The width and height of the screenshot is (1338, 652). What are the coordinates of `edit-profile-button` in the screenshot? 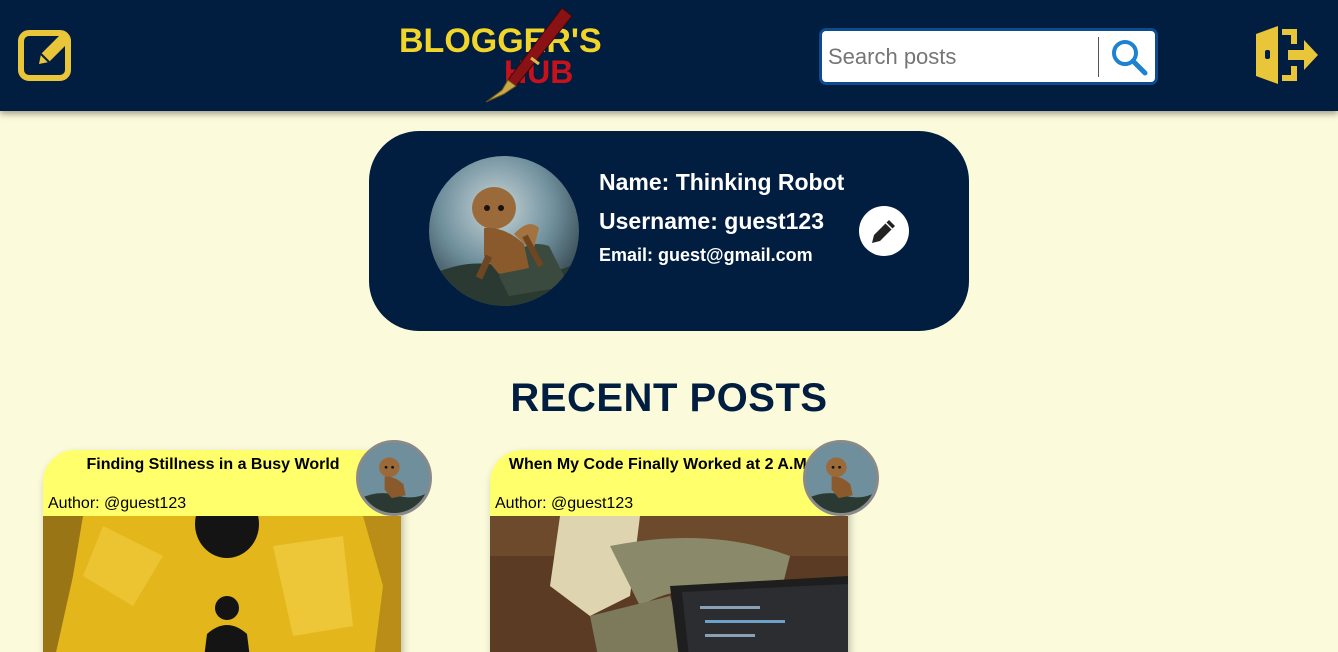 It's located at (884, 231).